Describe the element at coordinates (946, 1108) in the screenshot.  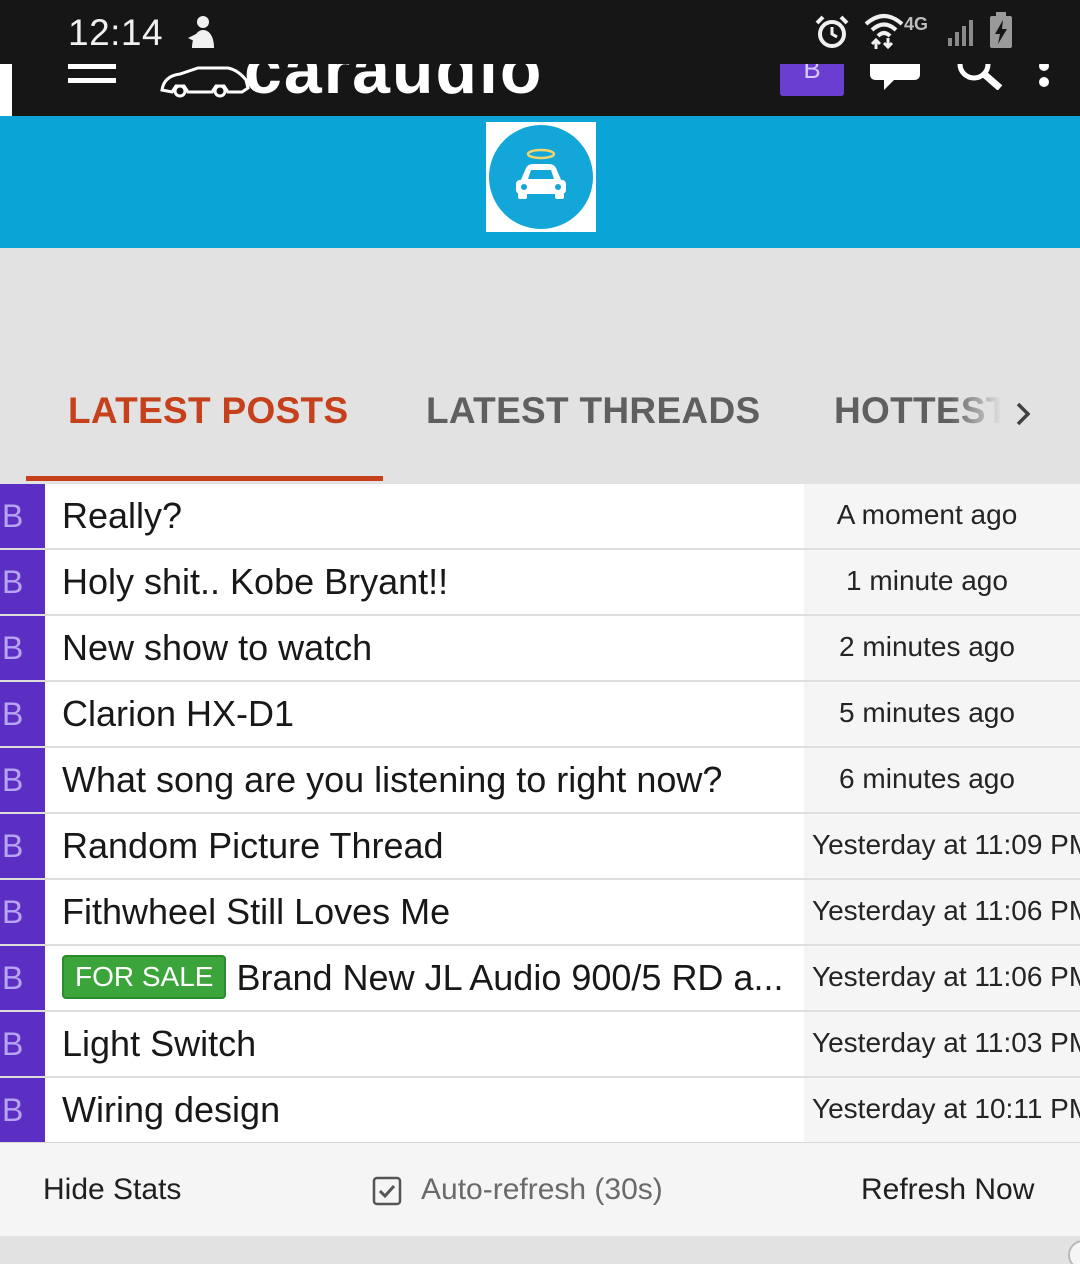
I see `post-time: Yesterday at 10:11 PM` at that location.